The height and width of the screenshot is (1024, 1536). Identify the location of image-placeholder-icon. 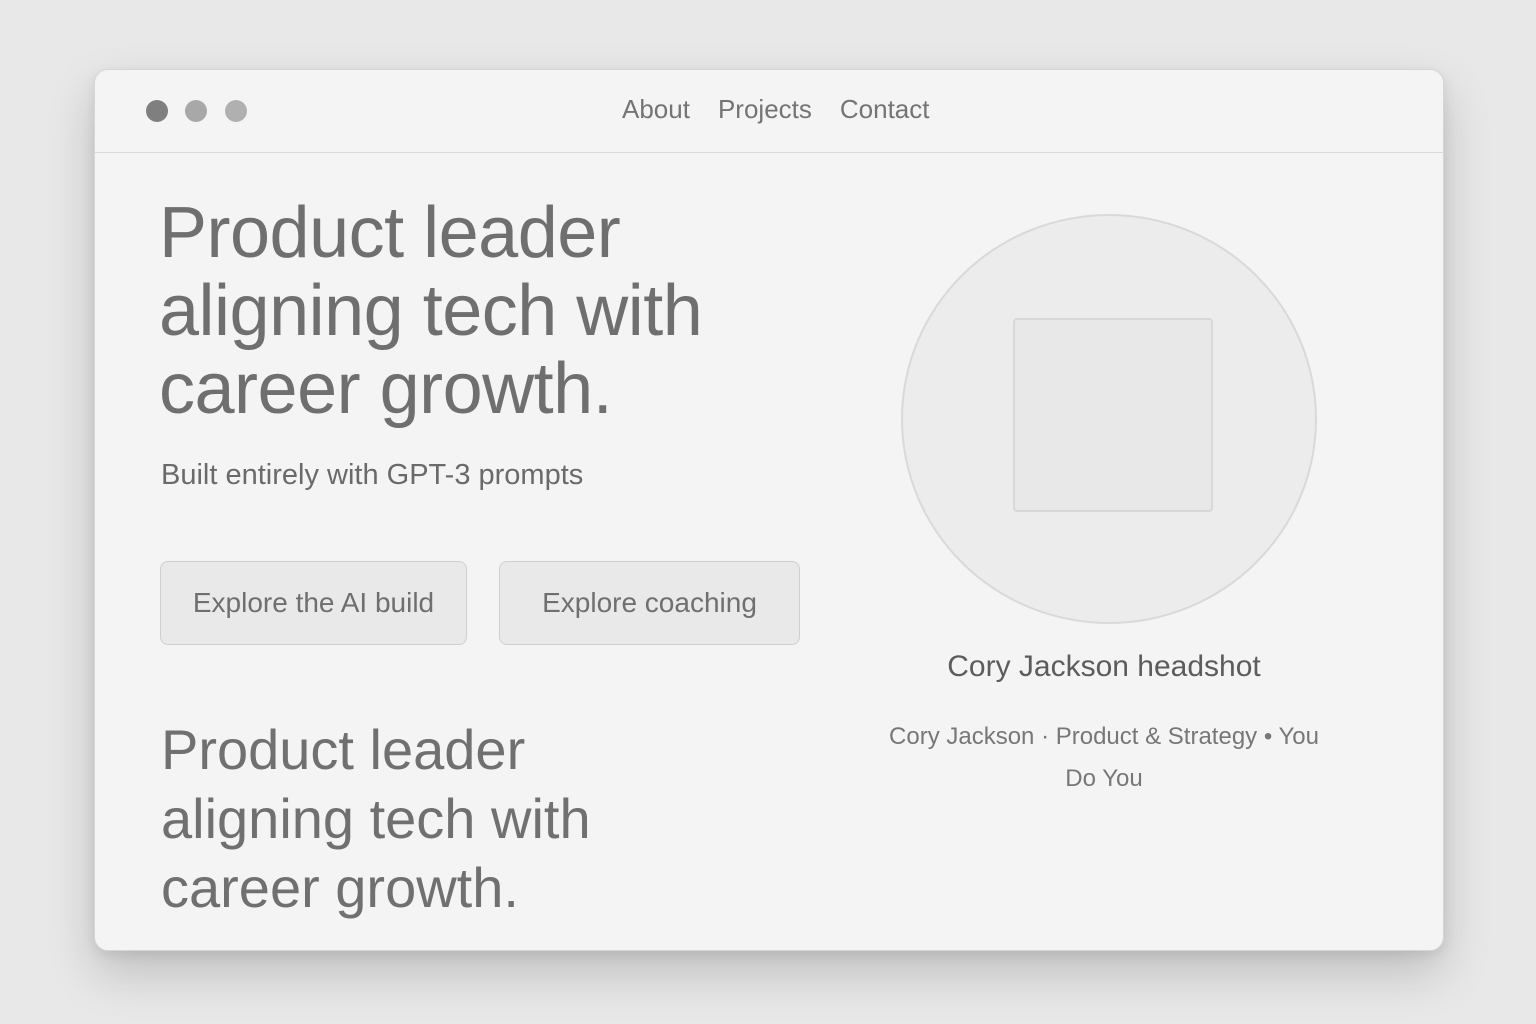
(1113, 415).